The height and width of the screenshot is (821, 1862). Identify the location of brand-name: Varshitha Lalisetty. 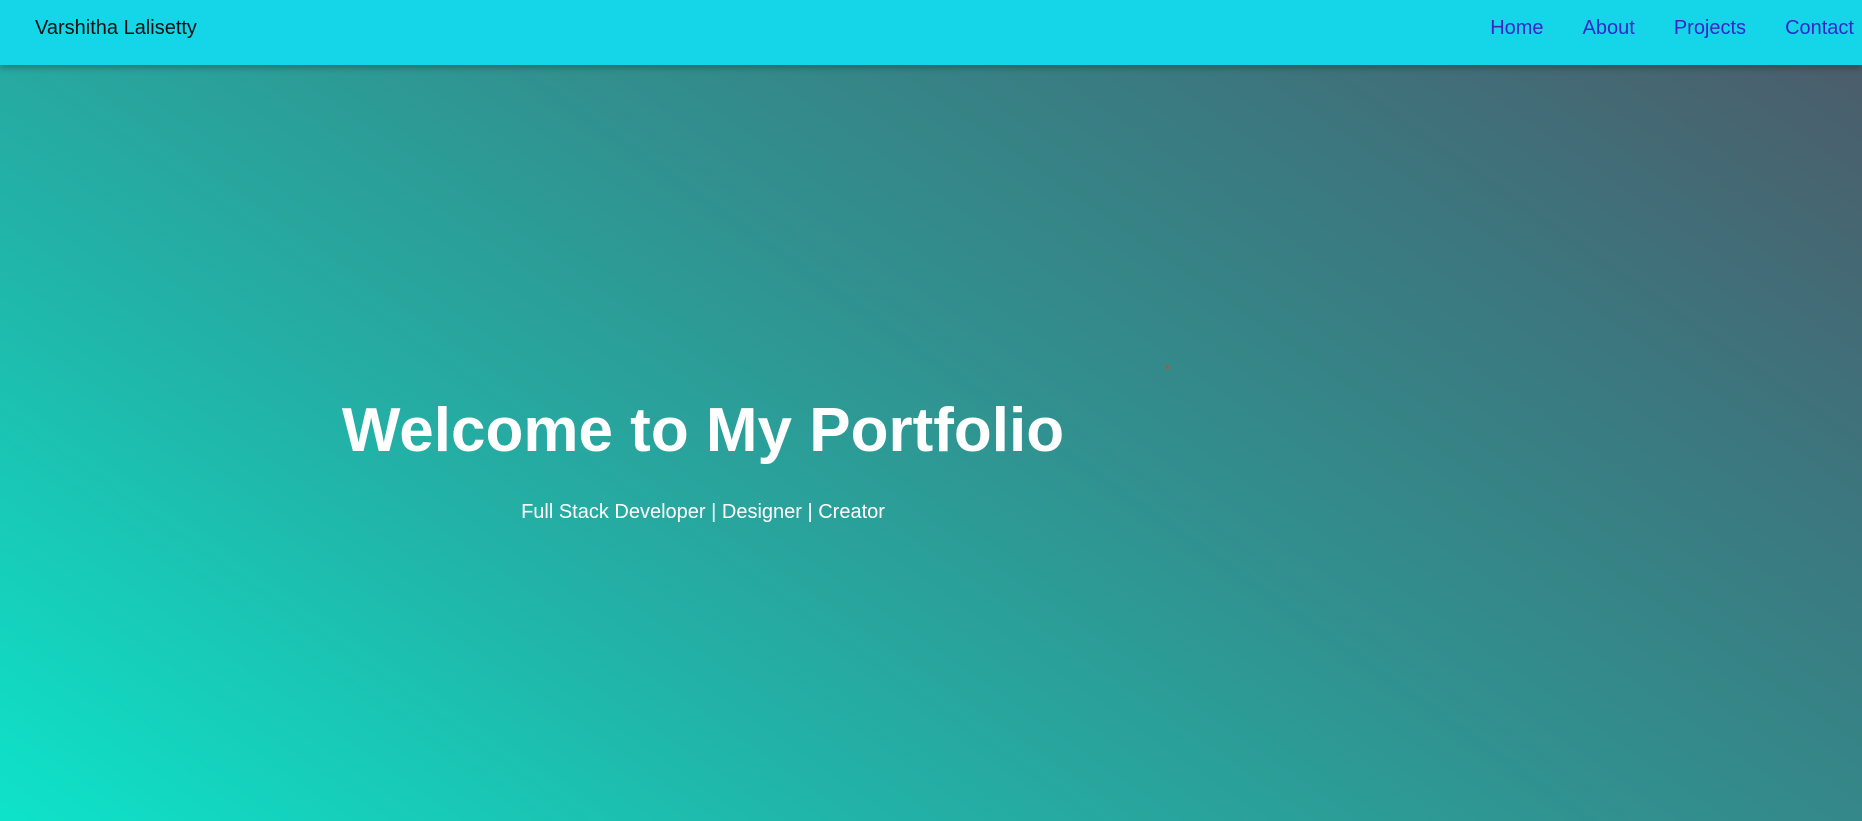
(116, 28).